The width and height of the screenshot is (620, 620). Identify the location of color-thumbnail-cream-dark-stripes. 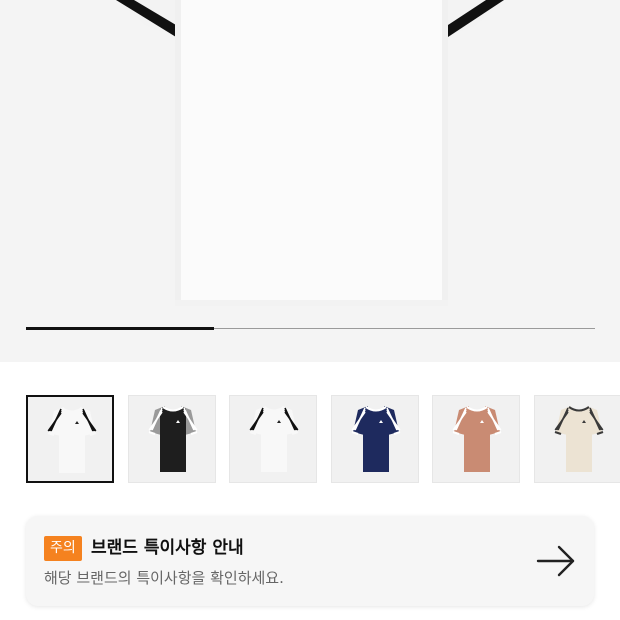
(576, 439).